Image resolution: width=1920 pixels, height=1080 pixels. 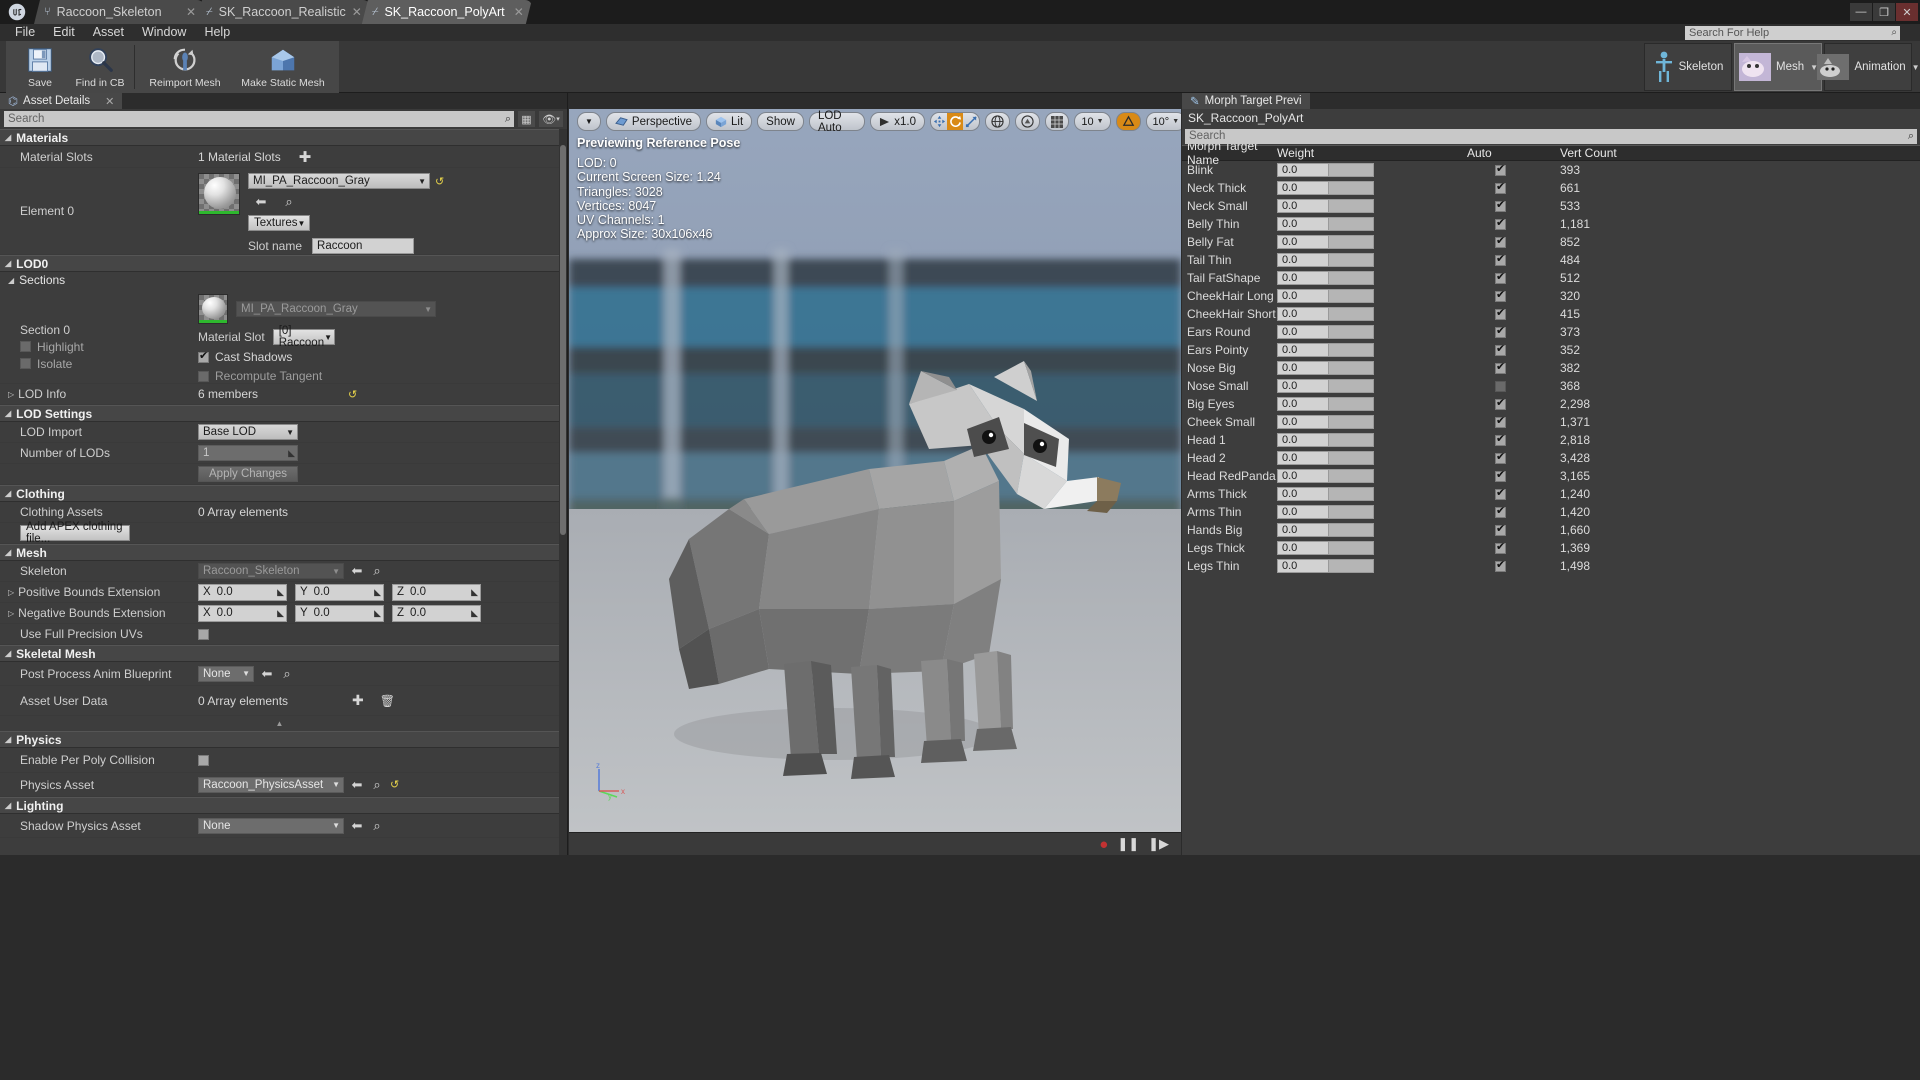 What do you see at coordinates (387, 701) in the screenshot?
I see `delete-user-data-button: 🗑` at bounding box center [387, 701].